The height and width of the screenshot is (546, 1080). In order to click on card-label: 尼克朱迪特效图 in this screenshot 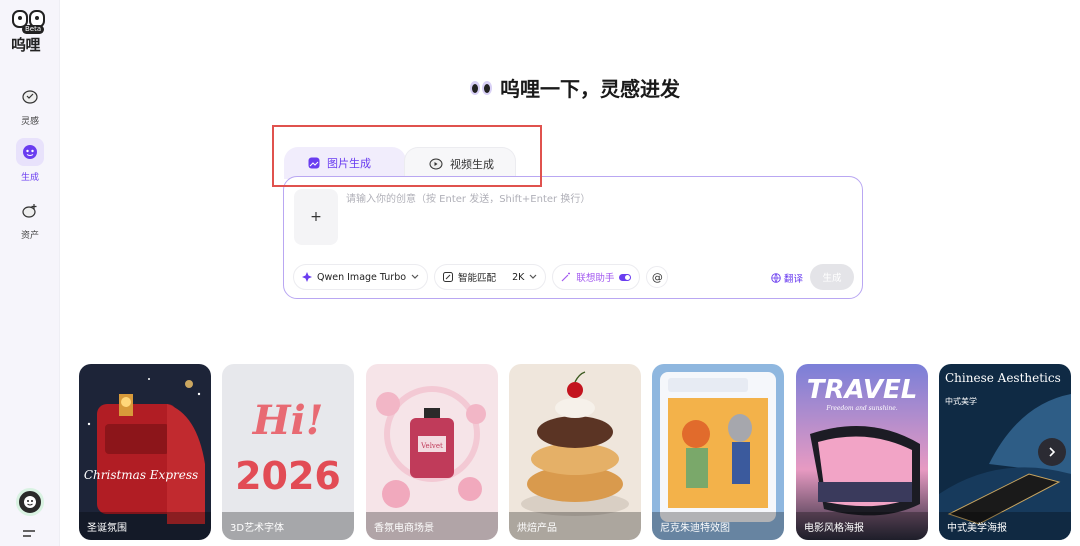, I will do `click(718, 526)`.